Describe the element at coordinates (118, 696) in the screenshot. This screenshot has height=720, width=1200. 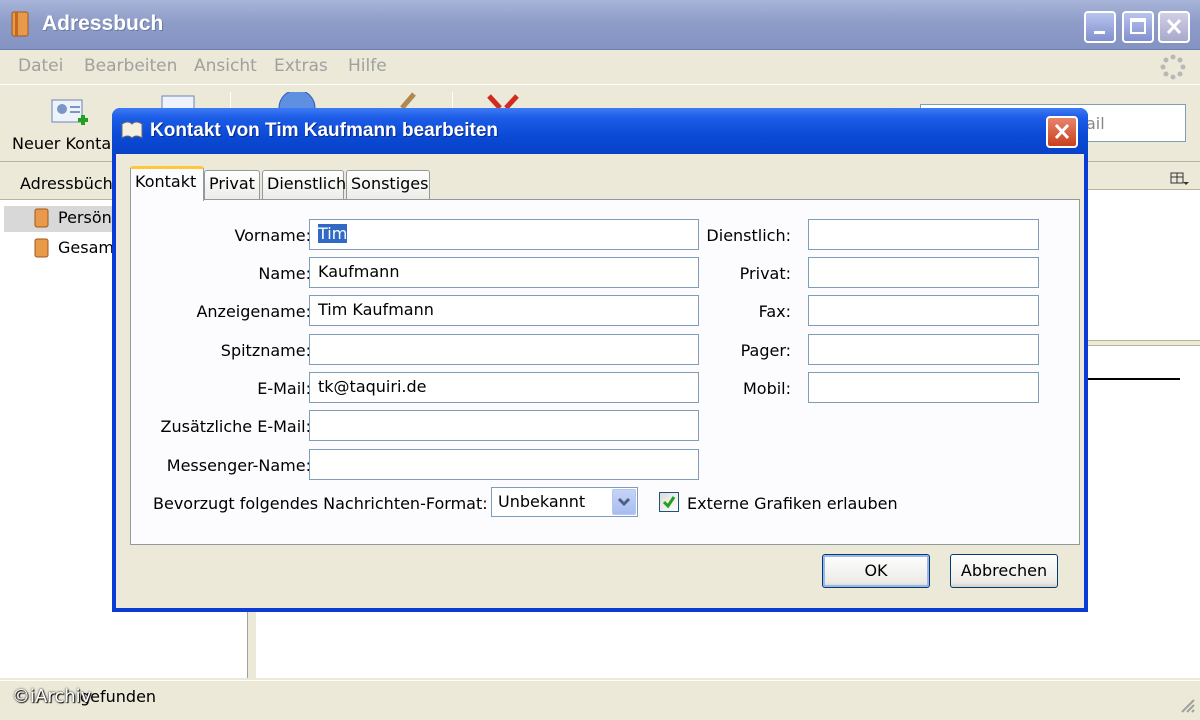
I see `status-text: gefunden` at that location.